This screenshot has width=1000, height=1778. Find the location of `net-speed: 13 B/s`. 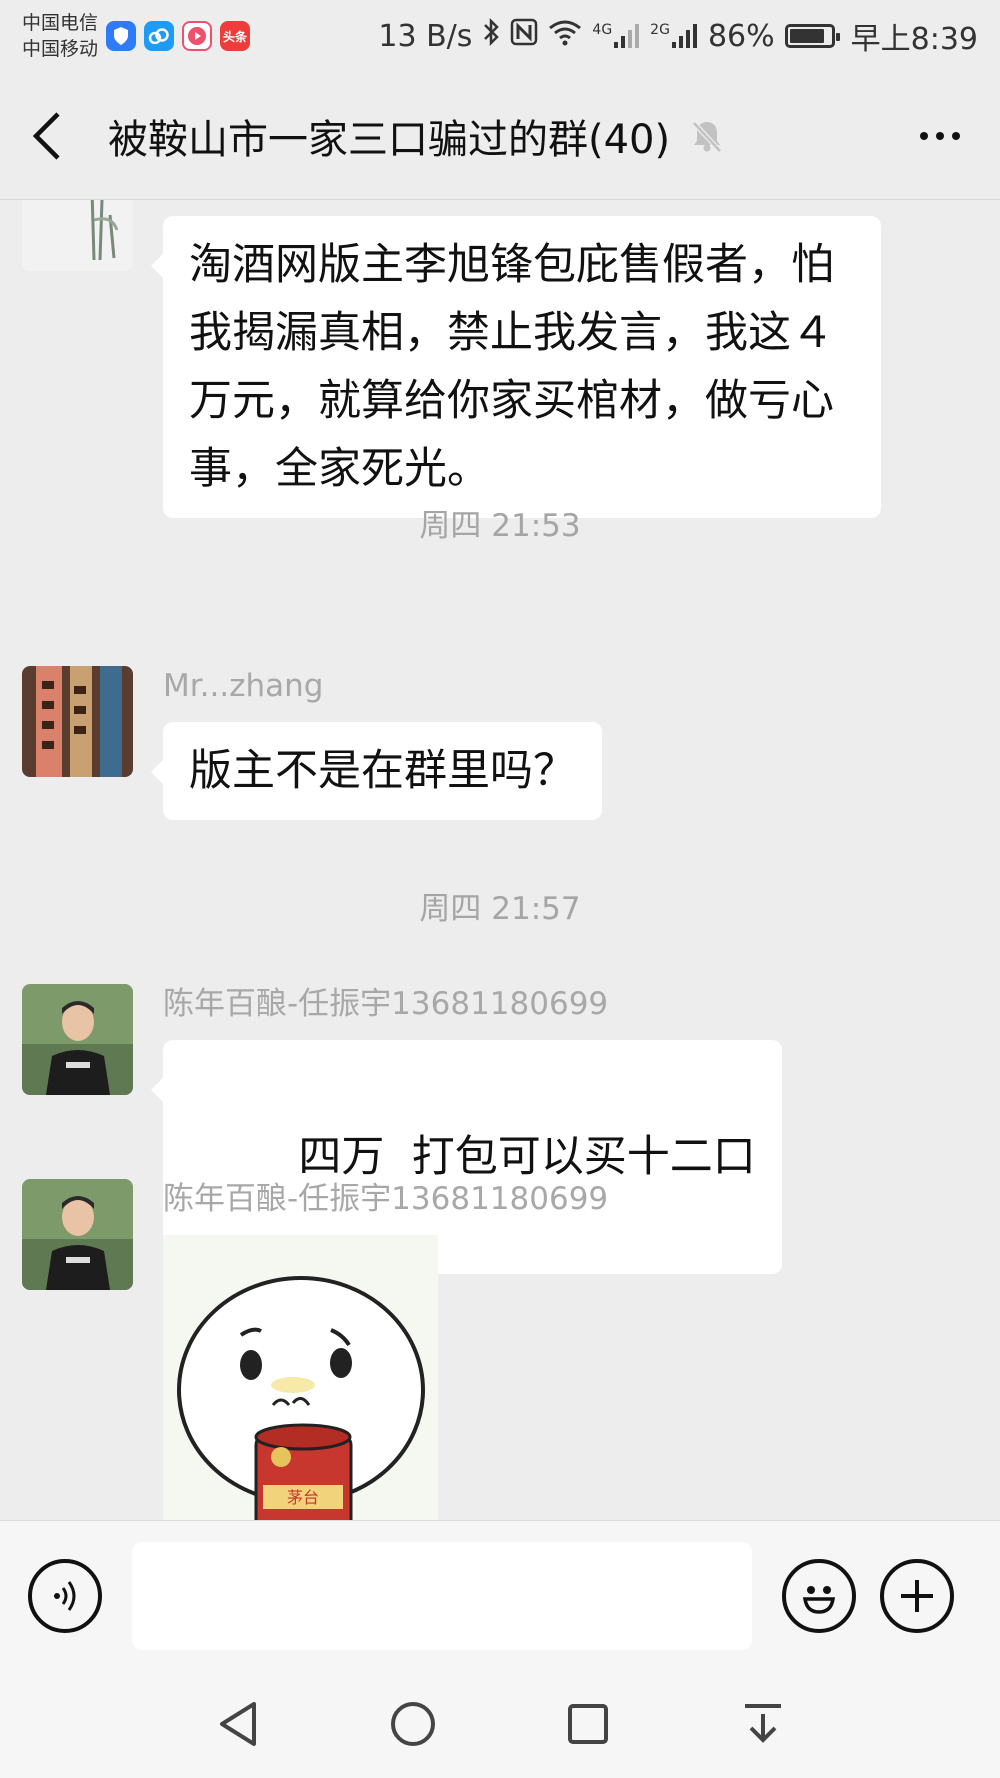

net-speed: 13 B/s is located at coordinates (425, 36).